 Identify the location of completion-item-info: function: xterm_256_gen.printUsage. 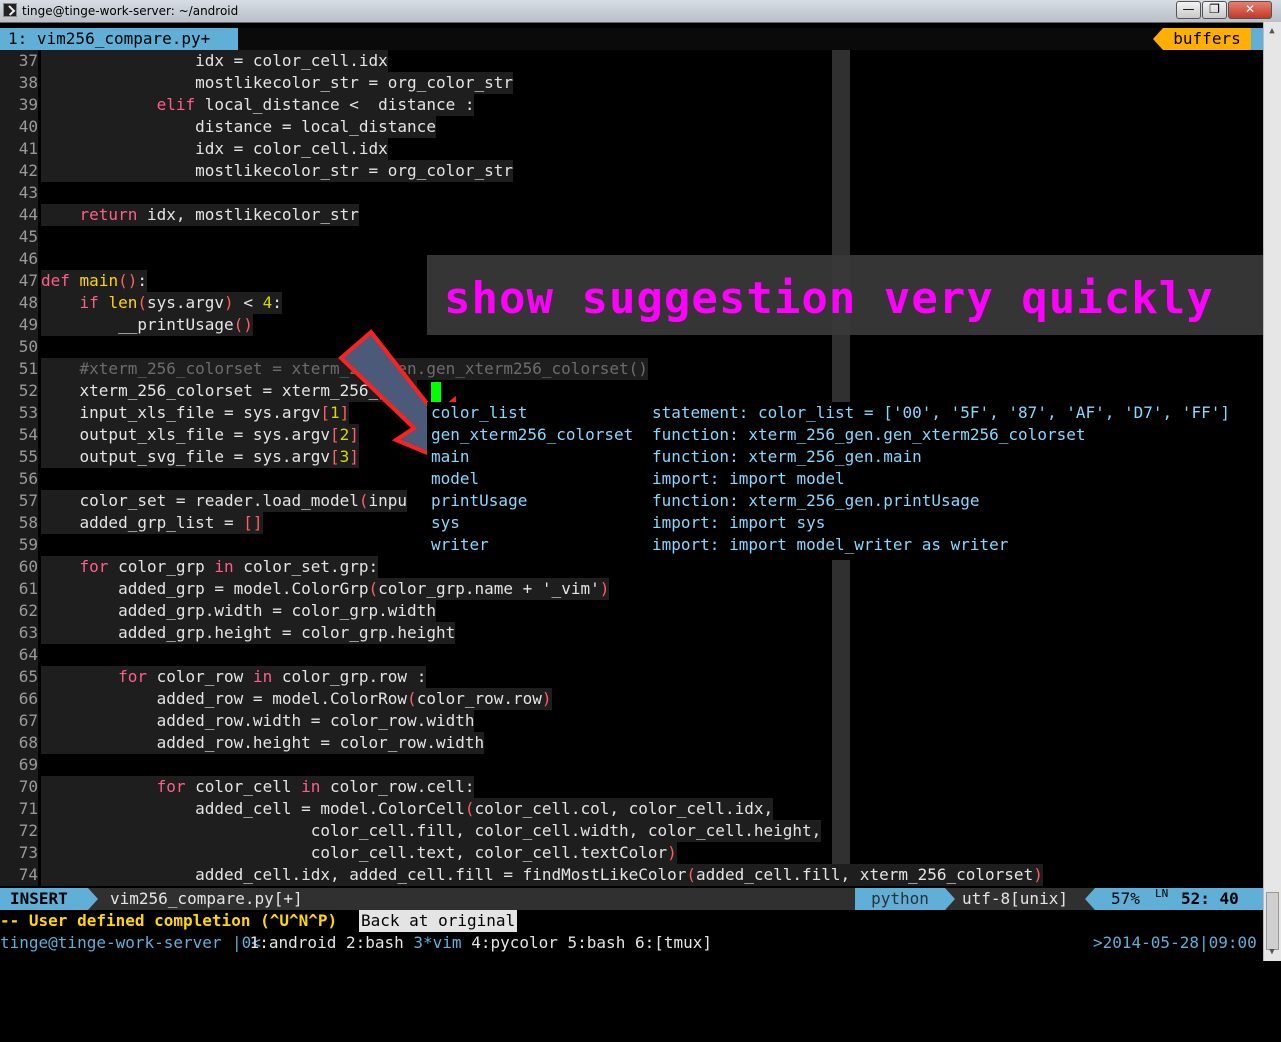
(816, 501).